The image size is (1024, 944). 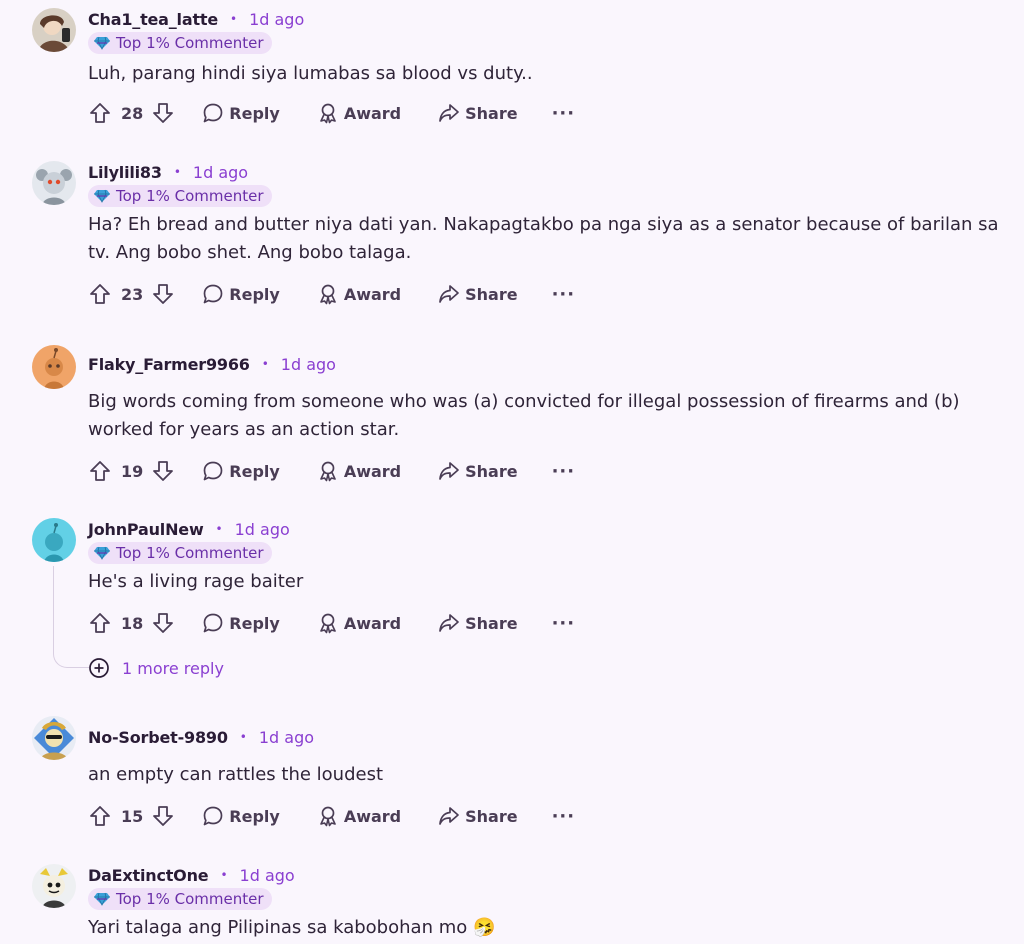 What do you see at coordinates (156, 668) in the screenshot?
I see `more-replies-link: 1 more reply` at bounding box center [156, 668].